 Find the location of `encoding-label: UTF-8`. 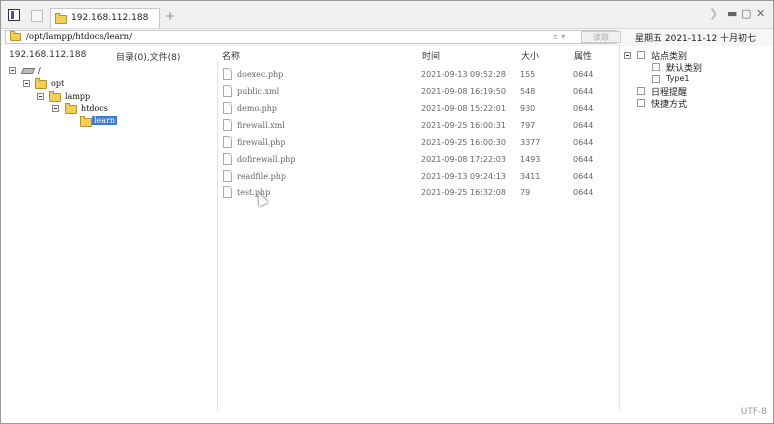

encoding-label: UTF-8 is located at coordinates (753, 412).